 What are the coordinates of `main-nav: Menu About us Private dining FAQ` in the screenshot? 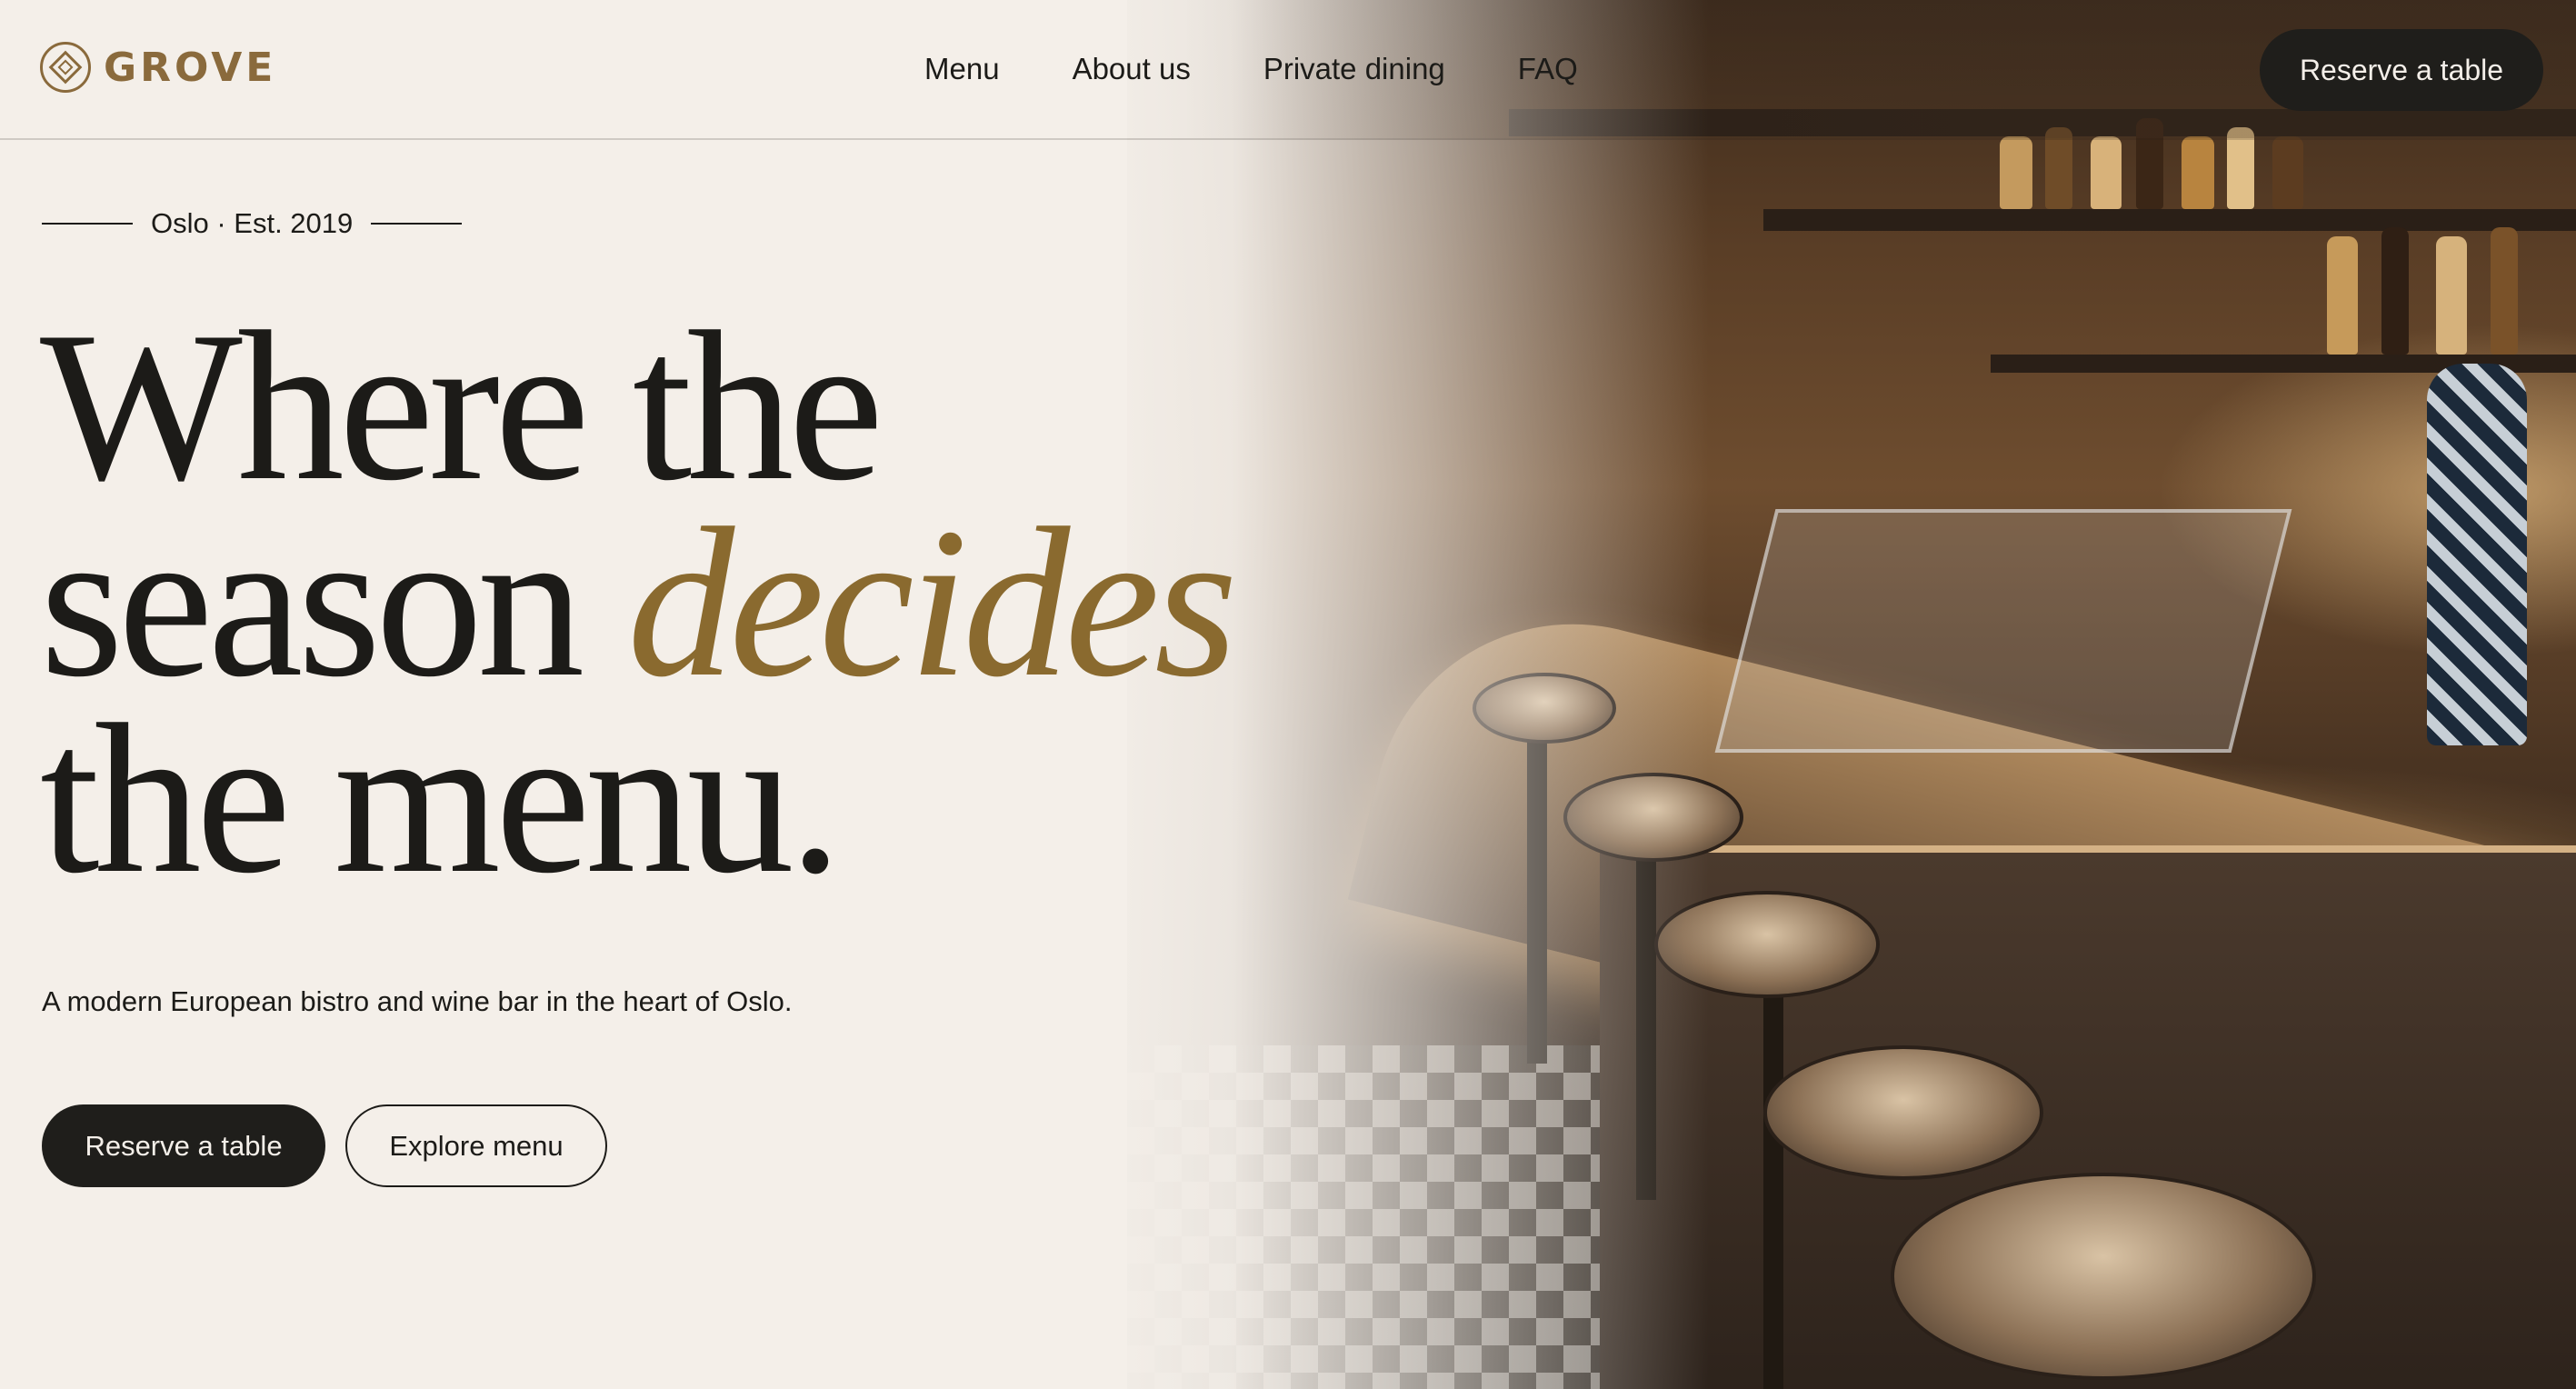 It's located at (1251, 69).